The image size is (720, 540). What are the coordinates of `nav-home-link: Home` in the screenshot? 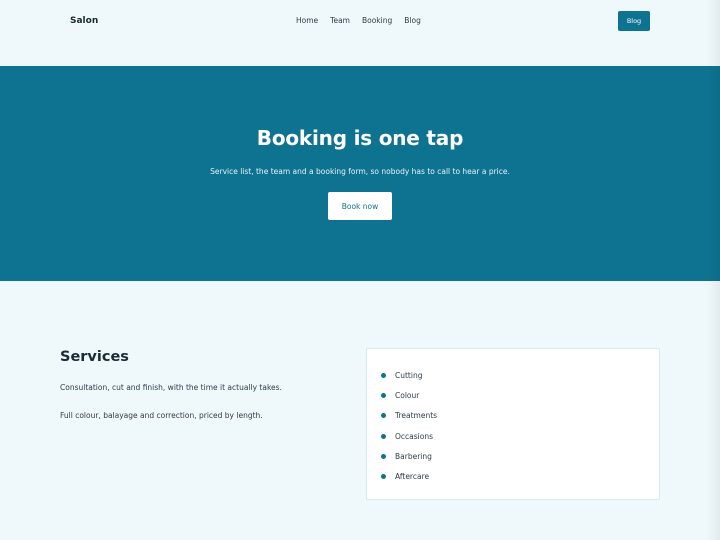 It's located at (307, 21).